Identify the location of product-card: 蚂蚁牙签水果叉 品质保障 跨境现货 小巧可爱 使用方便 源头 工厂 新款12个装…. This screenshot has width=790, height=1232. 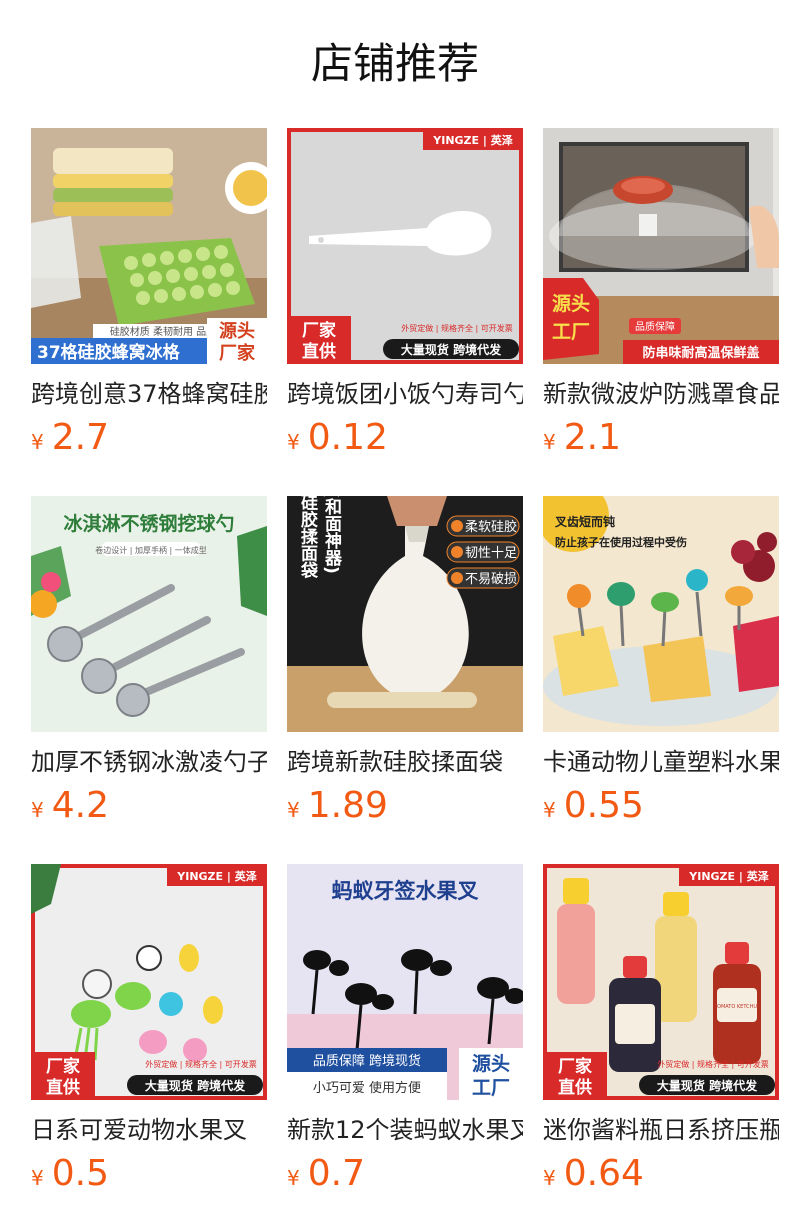
(405, 1029).